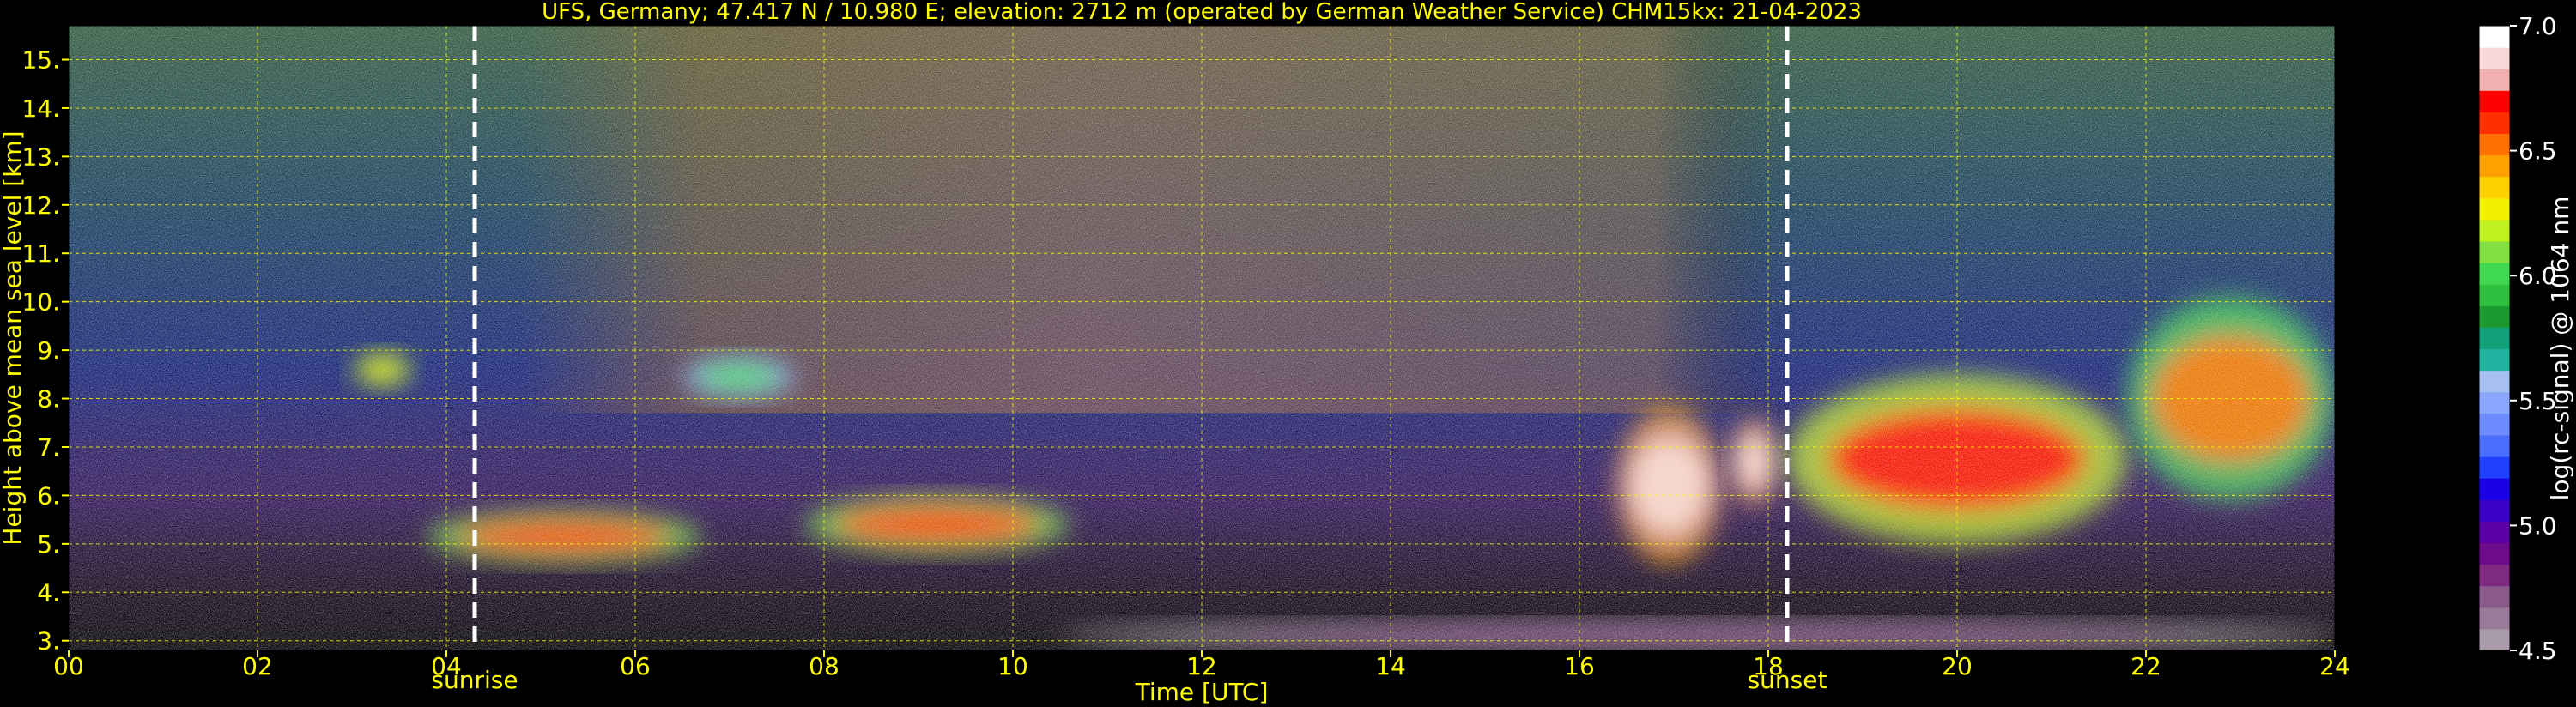 The height and width of the screenshot is (707, 2576). What do you see at coordinates (2334, 666) in the screenshot?
I see `x-tick-label: 24` at bounding box center [2334, 666].